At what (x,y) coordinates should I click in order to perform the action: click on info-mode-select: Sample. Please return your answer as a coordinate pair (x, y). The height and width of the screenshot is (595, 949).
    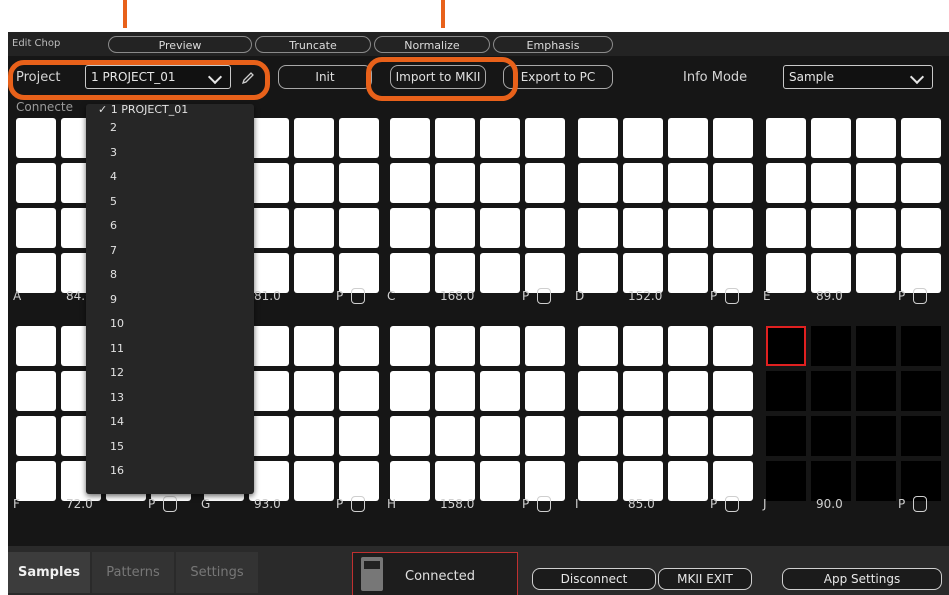
    Looking at the image, I should click on (858, 77).